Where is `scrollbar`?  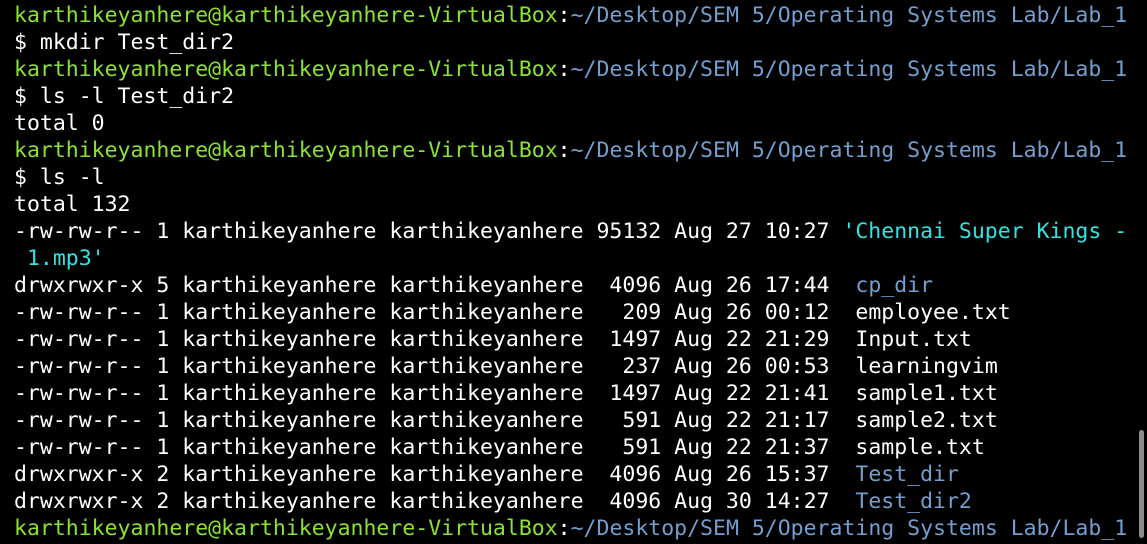
scrollbar is located at coordinates (1139, 272).